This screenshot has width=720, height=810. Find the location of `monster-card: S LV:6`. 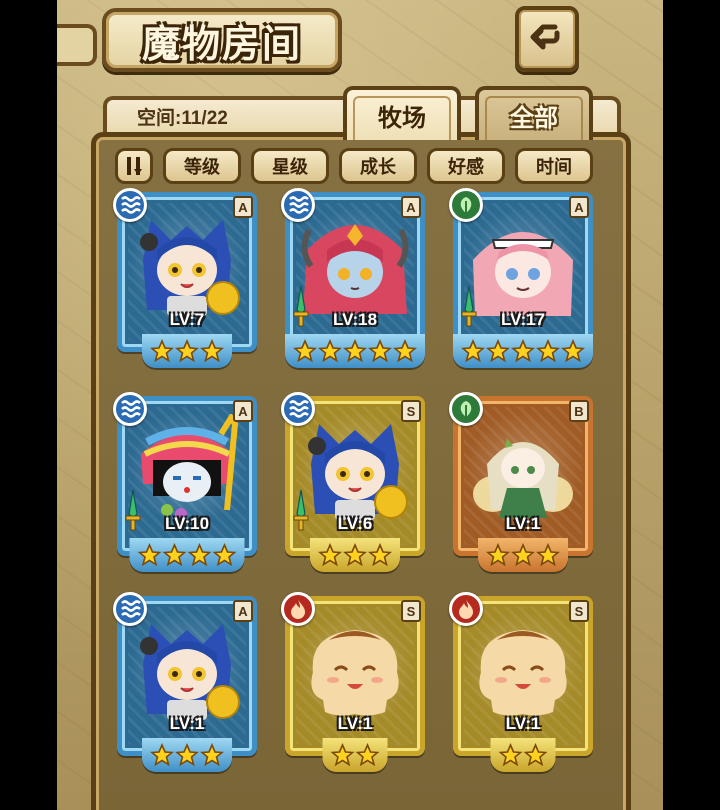

monster-card: S LV:6 is located at coordinates (353, 488).